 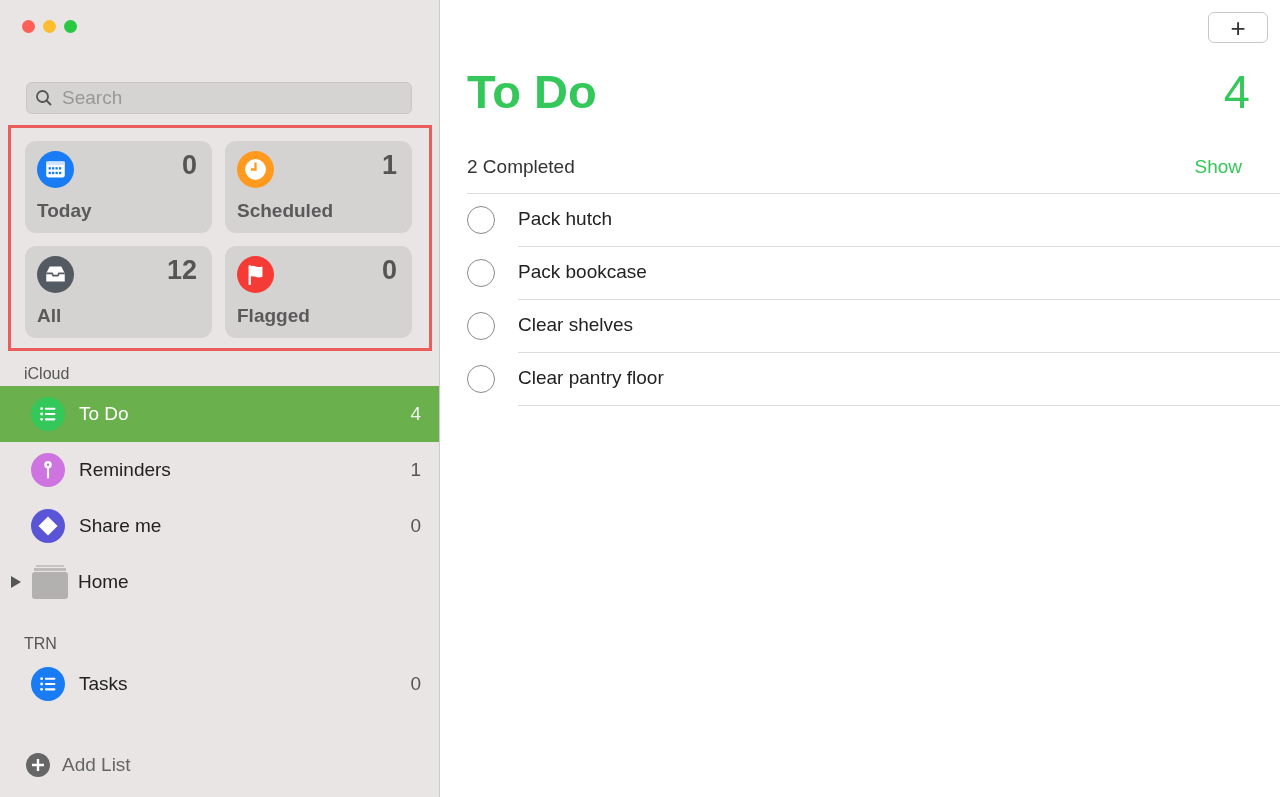 What do you see at coordinates (219, 470) in the screenshot?
I see `sidebar-item: Reminders 1` at bounding box center [219, 470].